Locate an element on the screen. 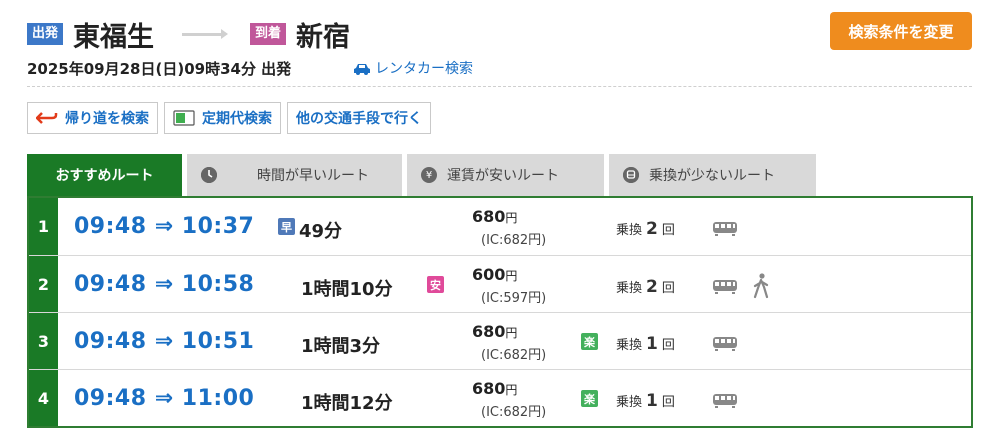  route-number: 2 is located at coordinates (43, 284).